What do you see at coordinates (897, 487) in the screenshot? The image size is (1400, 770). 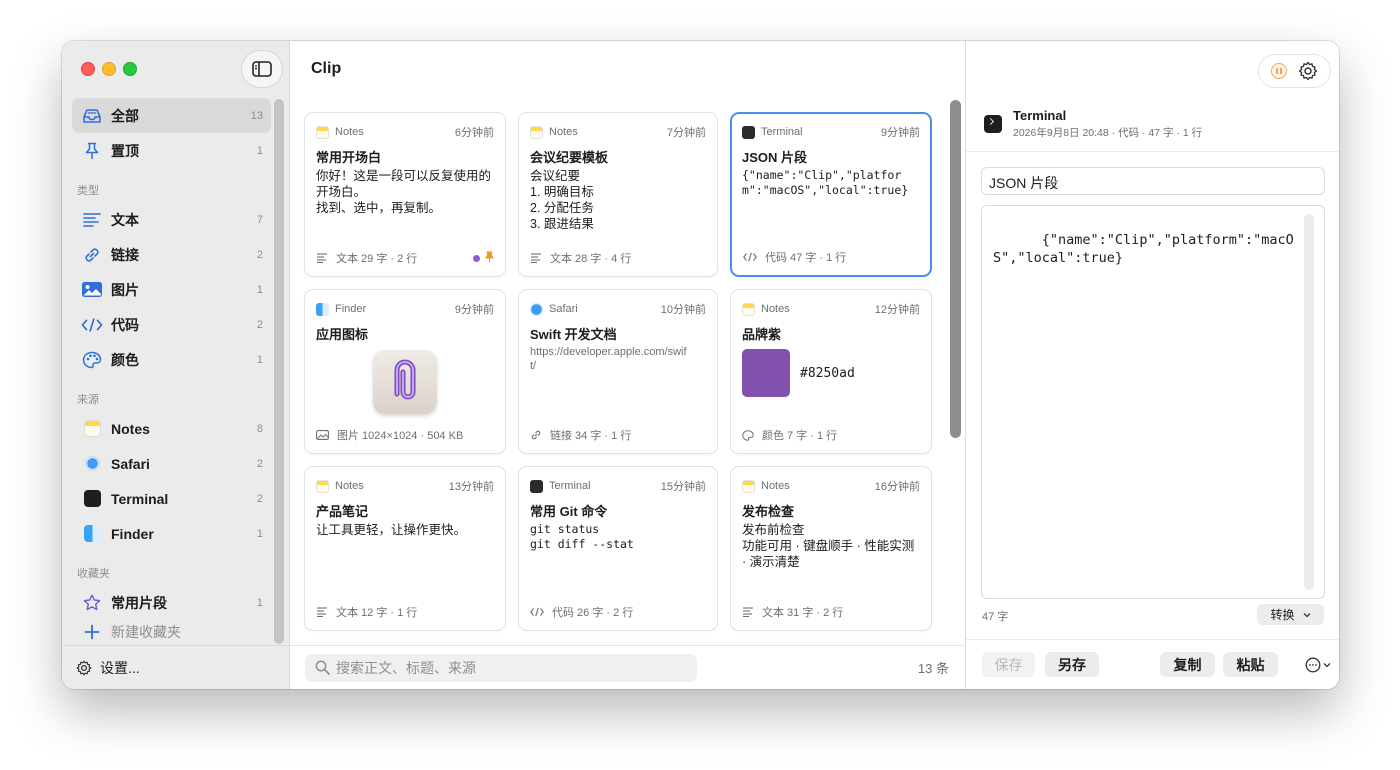 I see `card-time: 16分钟前` at bounding box center [897, 487].